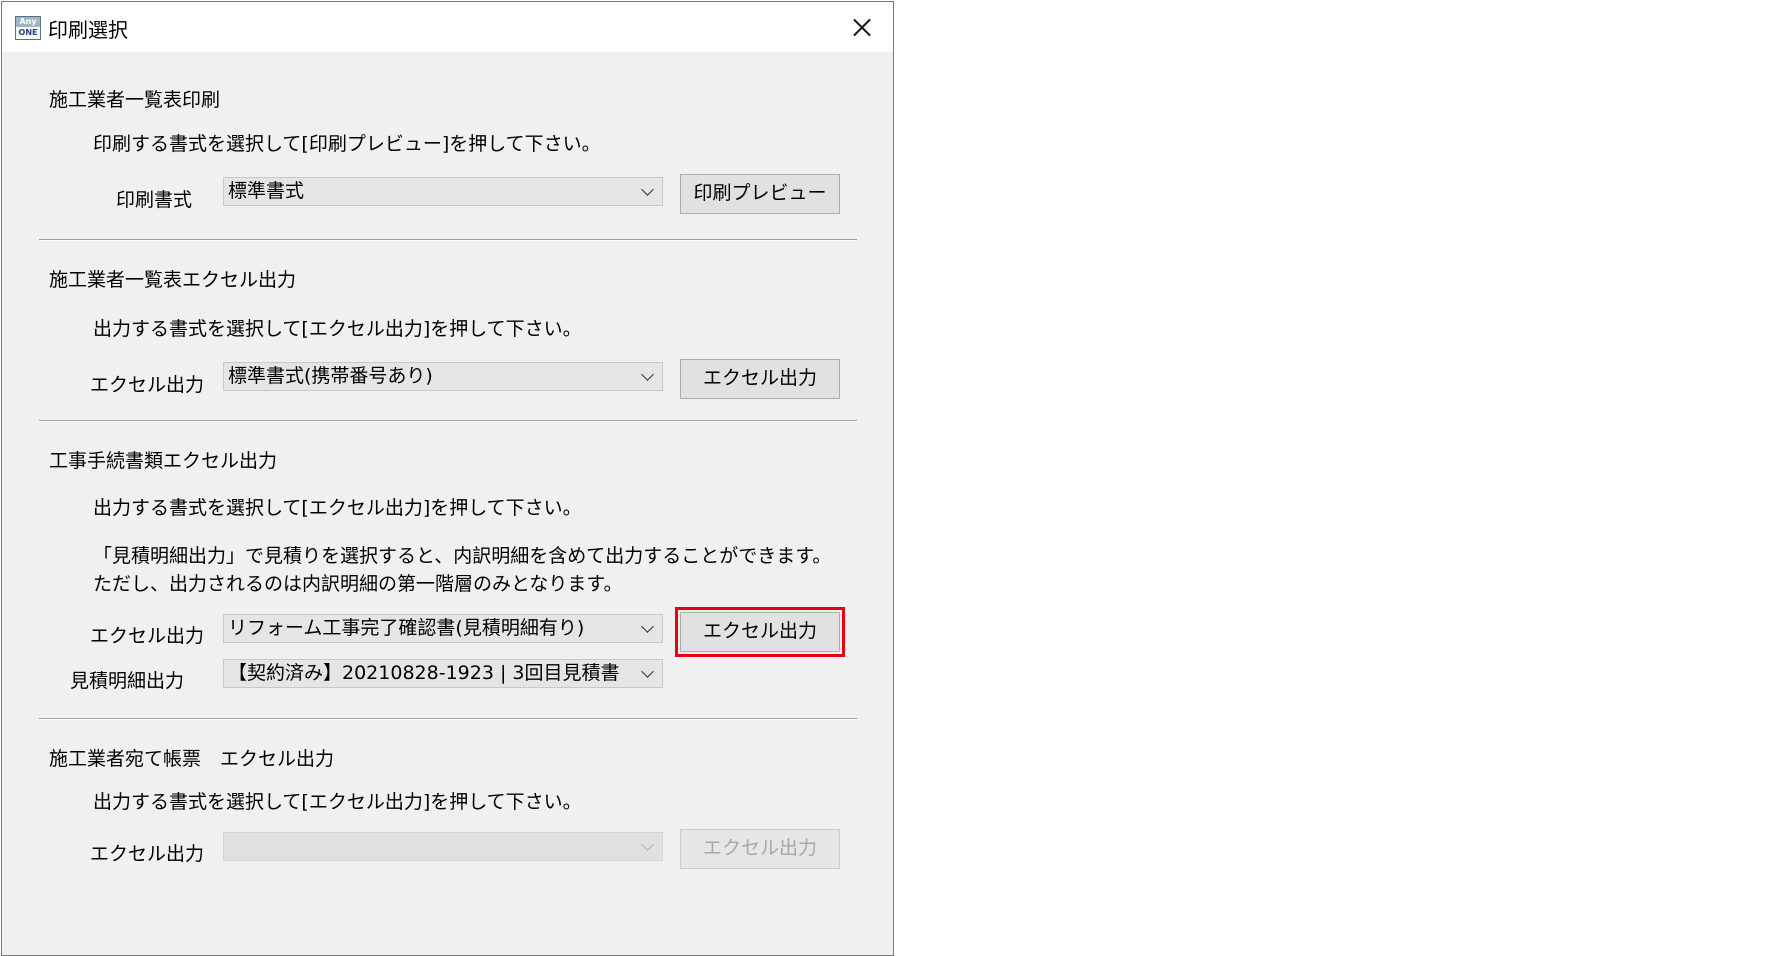 The width and height of the screenshot is (1773, 956). Describe the element at coordinates (760, 632) in the screenshot. I see `construction-docs-excel-export-button: エクセル出力` at that location.